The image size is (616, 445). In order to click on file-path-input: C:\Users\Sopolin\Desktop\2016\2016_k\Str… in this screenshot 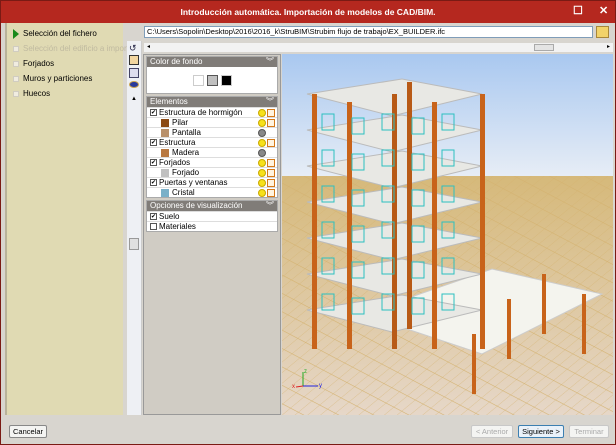, I will do `click(368, 32)`.